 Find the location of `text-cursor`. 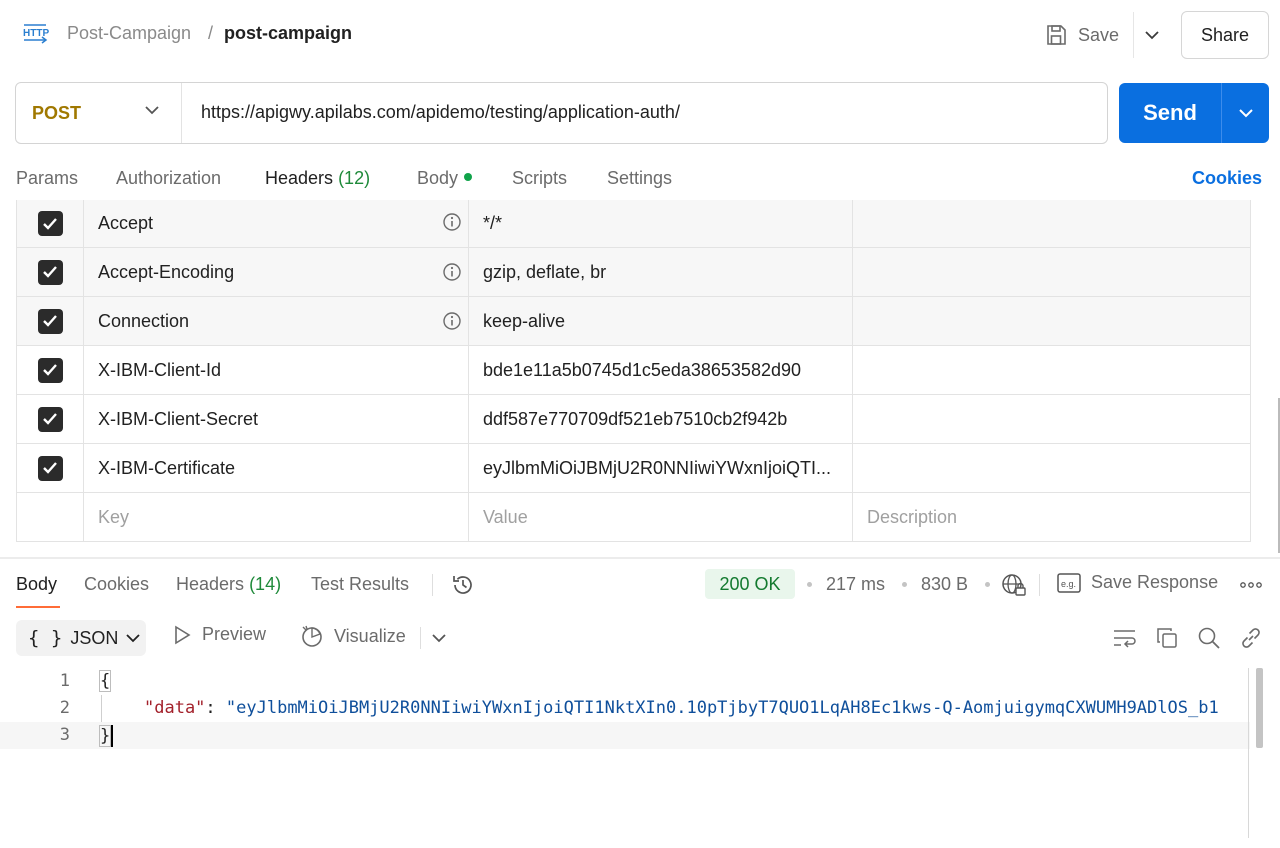

text-cursor is located at coordinates (112, 736).